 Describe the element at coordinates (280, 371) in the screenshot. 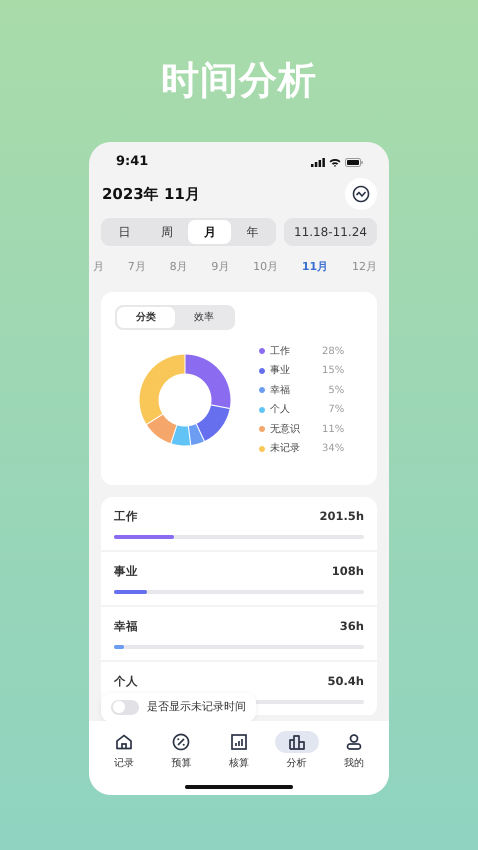

I see `legend-label: 事业` at that location.